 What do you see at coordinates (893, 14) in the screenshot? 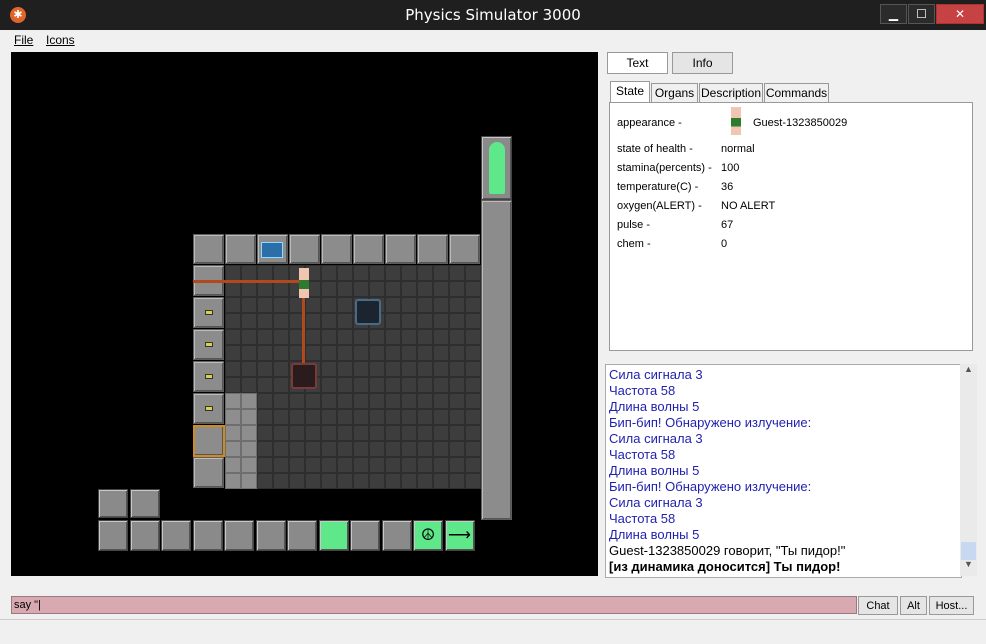
I see `minimize-button: ▁` at bounding box center [893, 14].